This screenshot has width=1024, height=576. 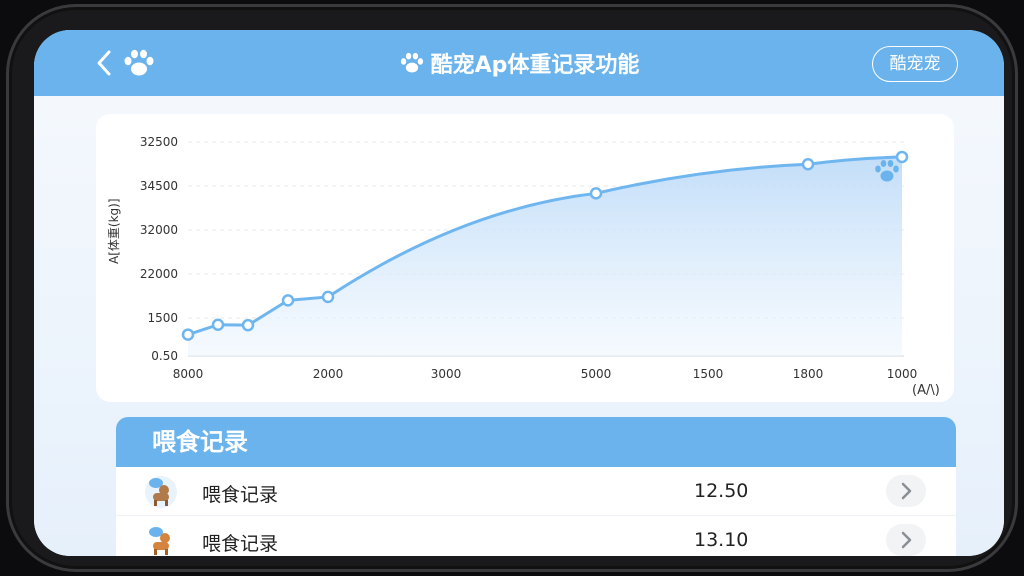 What do you see at coordinates (114, 231) in the screenshot?
I see `y-axis-label: A[体重(kg)]` at bounding box center [114, 231].